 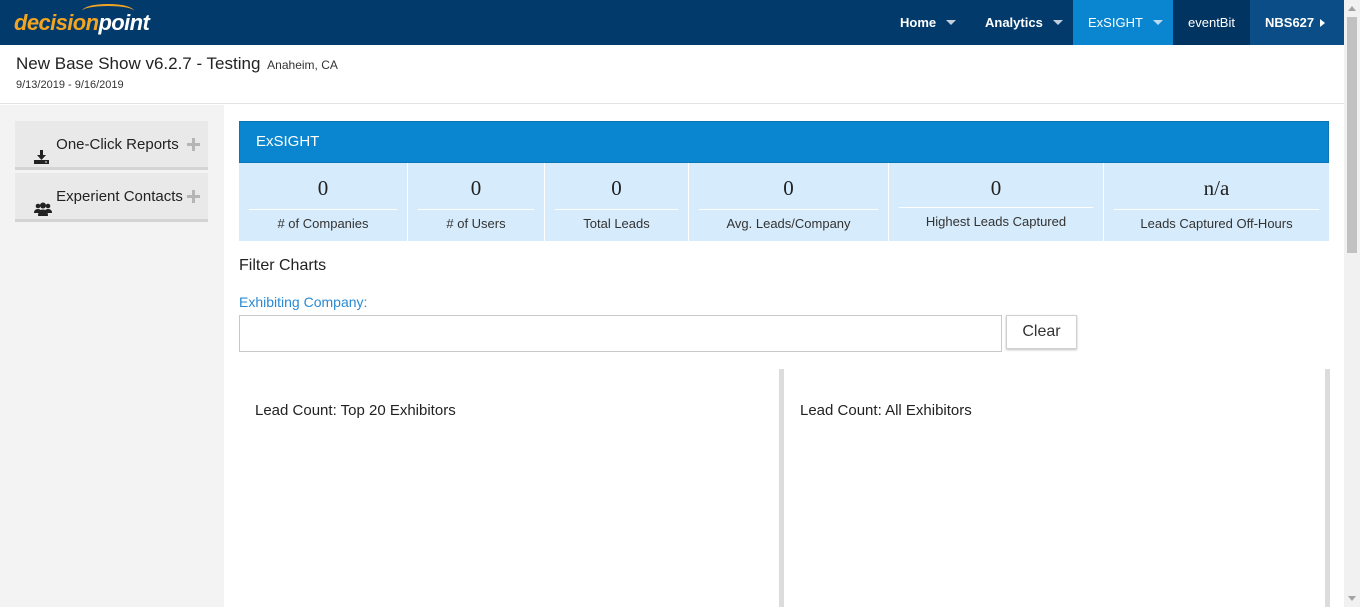 I want to click on chevron-right-icon, so click(x=1323, y=22).